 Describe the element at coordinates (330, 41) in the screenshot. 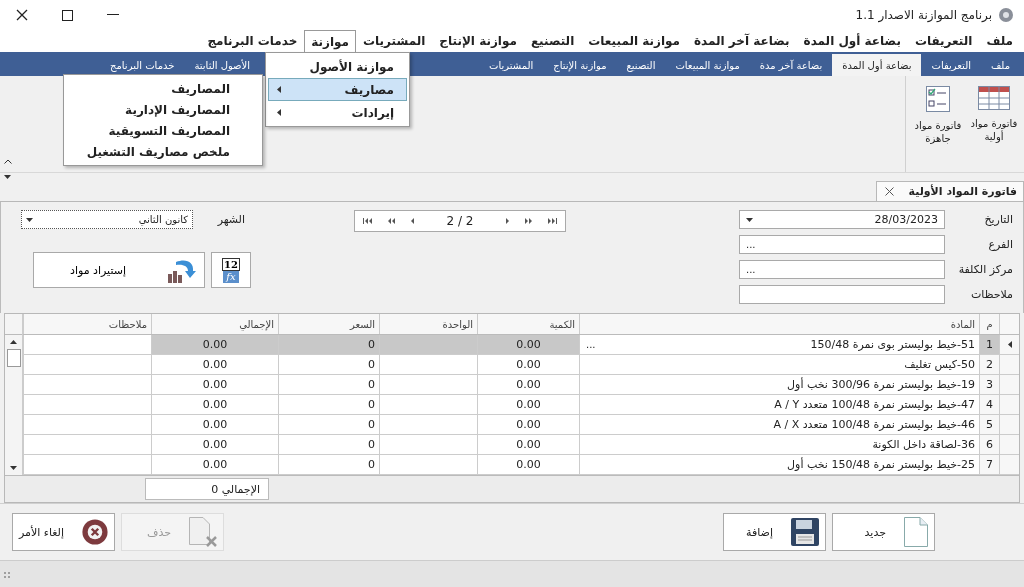

I see `menu-item: موازنة` at that location.